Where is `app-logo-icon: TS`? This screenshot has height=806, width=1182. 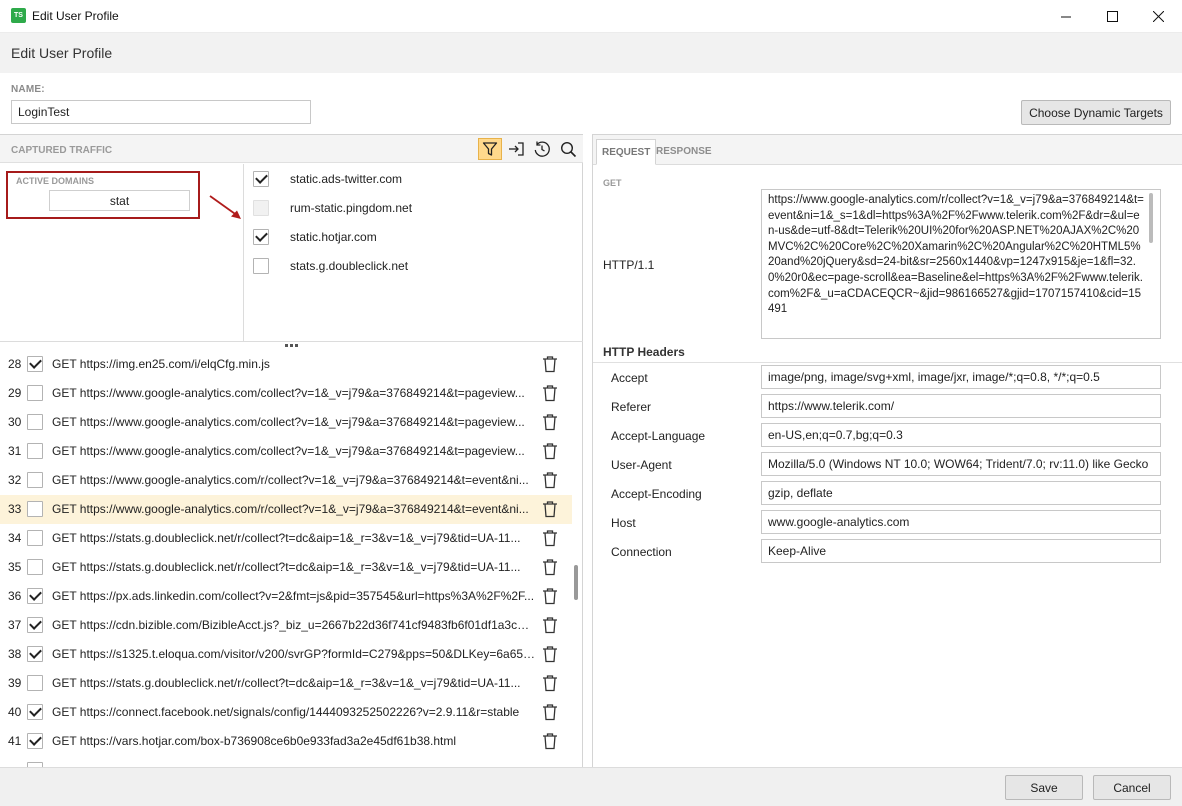
app-logo-icon: TS is located at coordinates (18, 15).